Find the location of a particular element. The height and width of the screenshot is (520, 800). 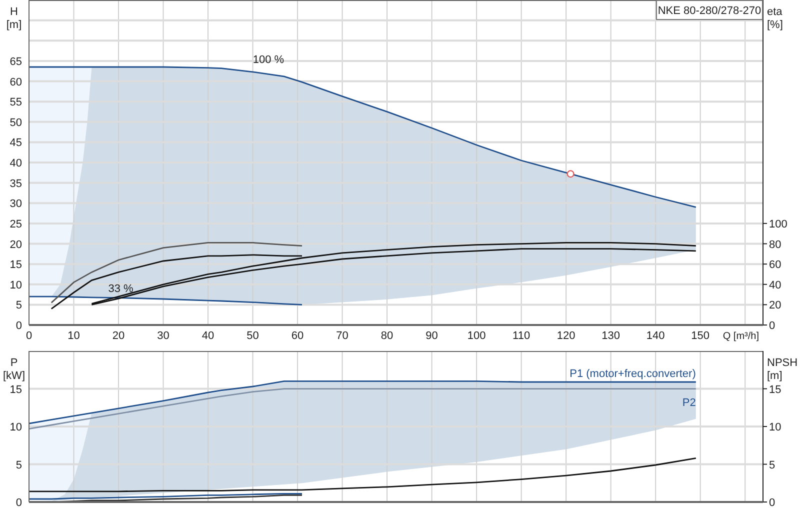

tick-label: 70 is located at coordinates (342, 336).